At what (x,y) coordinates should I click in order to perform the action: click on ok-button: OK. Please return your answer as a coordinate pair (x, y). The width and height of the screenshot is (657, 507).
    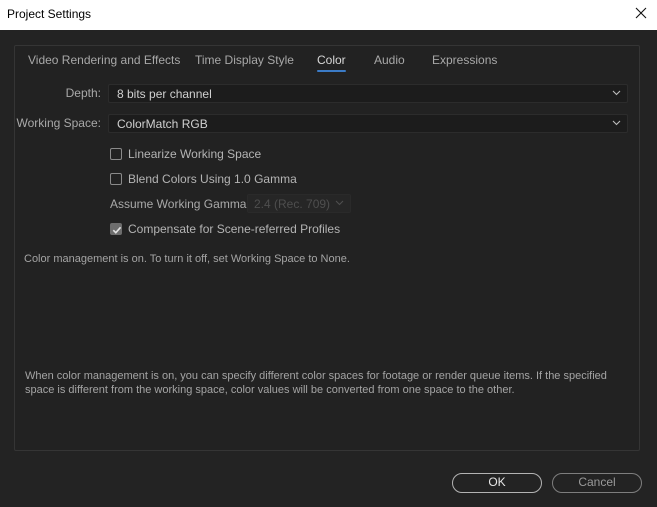
    Looking at the image, I should click on (497, 483).